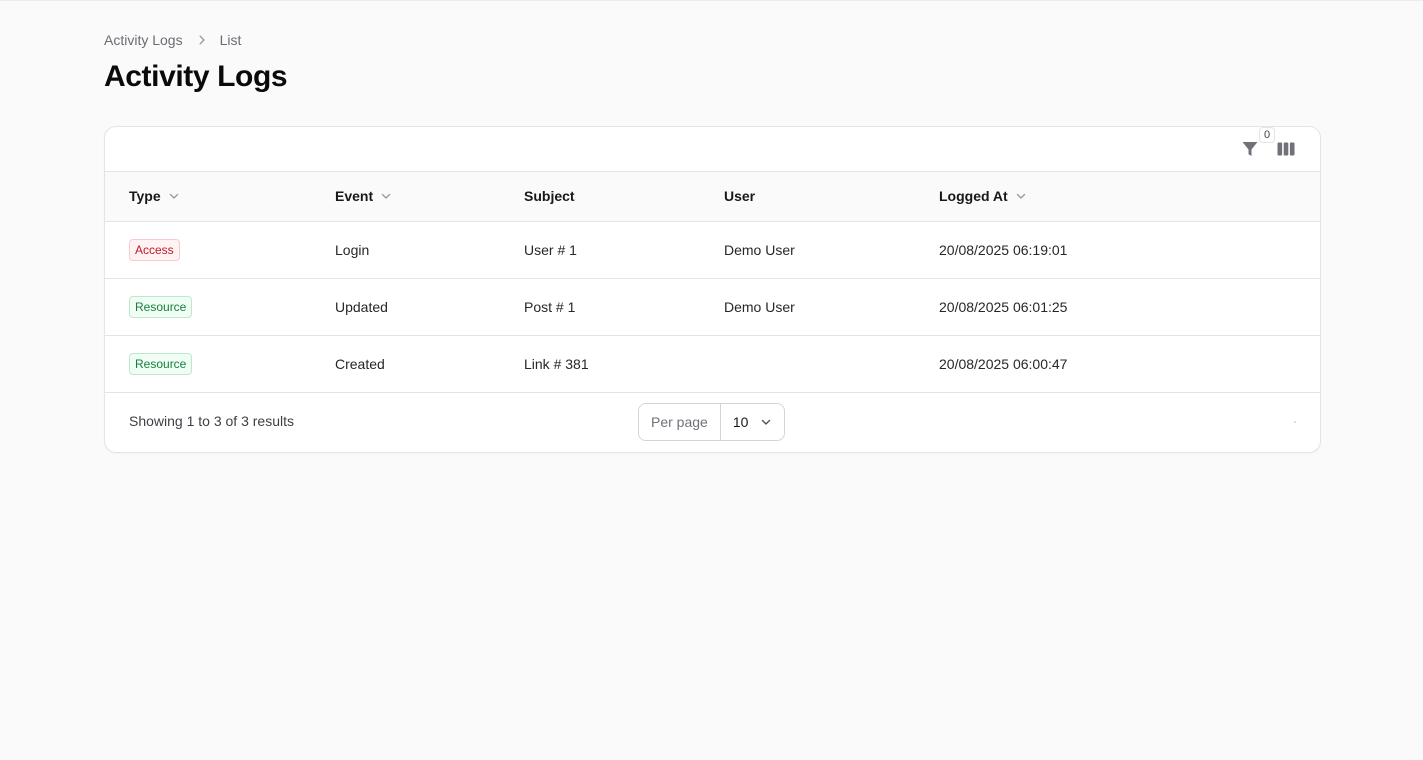  I want to click on cell-logged-at: 20/08/2025 06:19:01, so click(1003, 249).